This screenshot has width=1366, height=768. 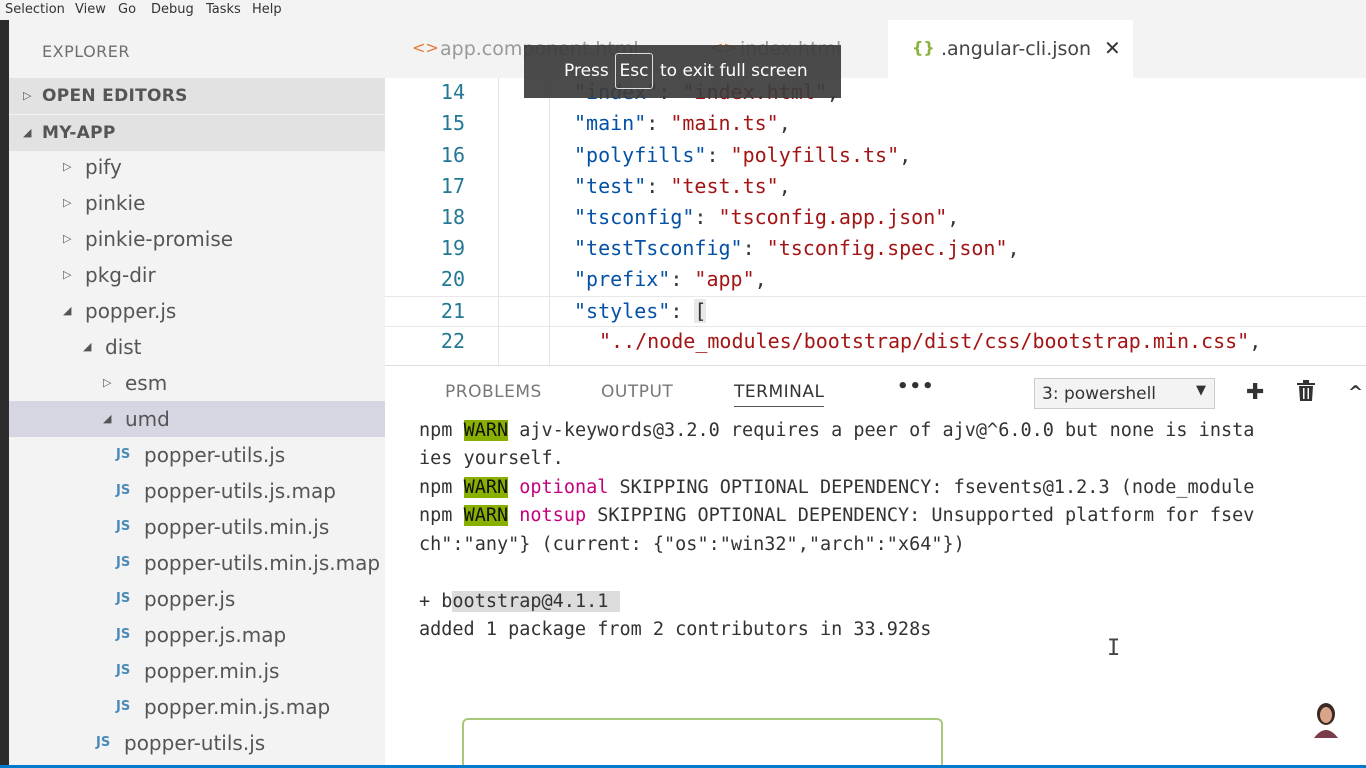 I want to click on tree-file-popper-utils-js-dist: JS popper-utils.js, so click(x=197, y=743).